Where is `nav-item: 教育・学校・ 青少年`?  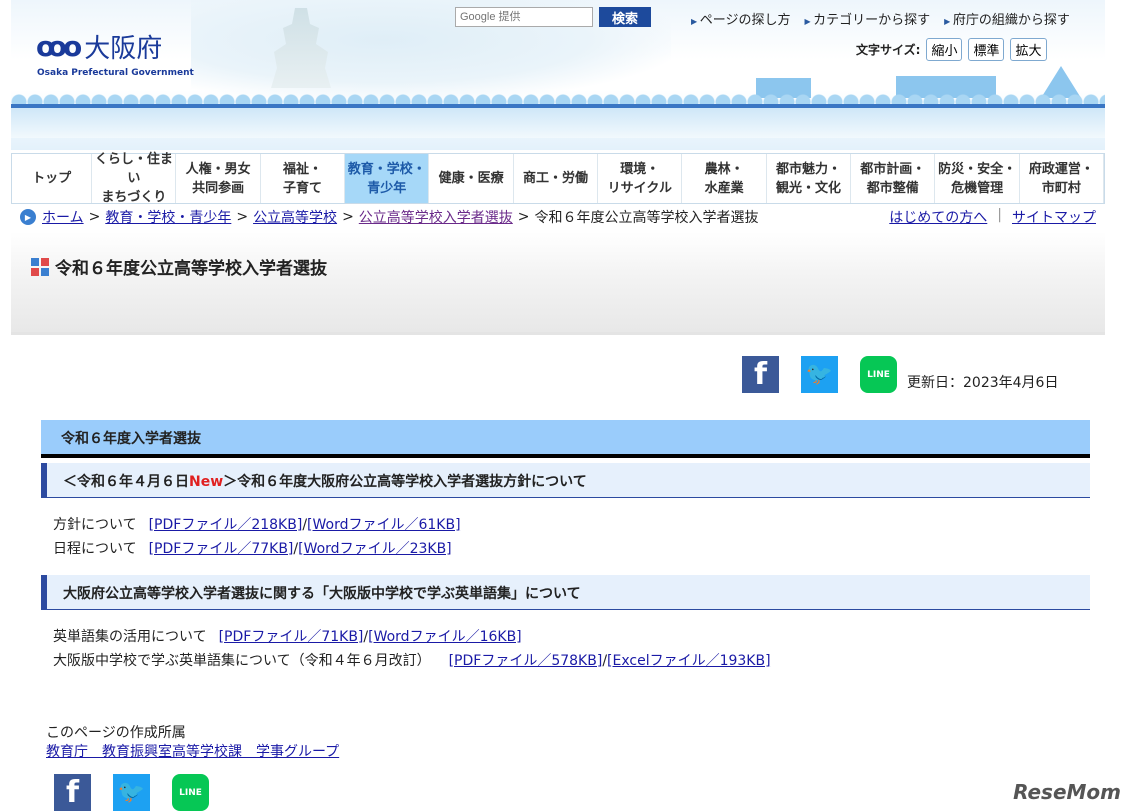 nav-item: 教育・学校・ 青少年 is located at coordinates (387, 178).